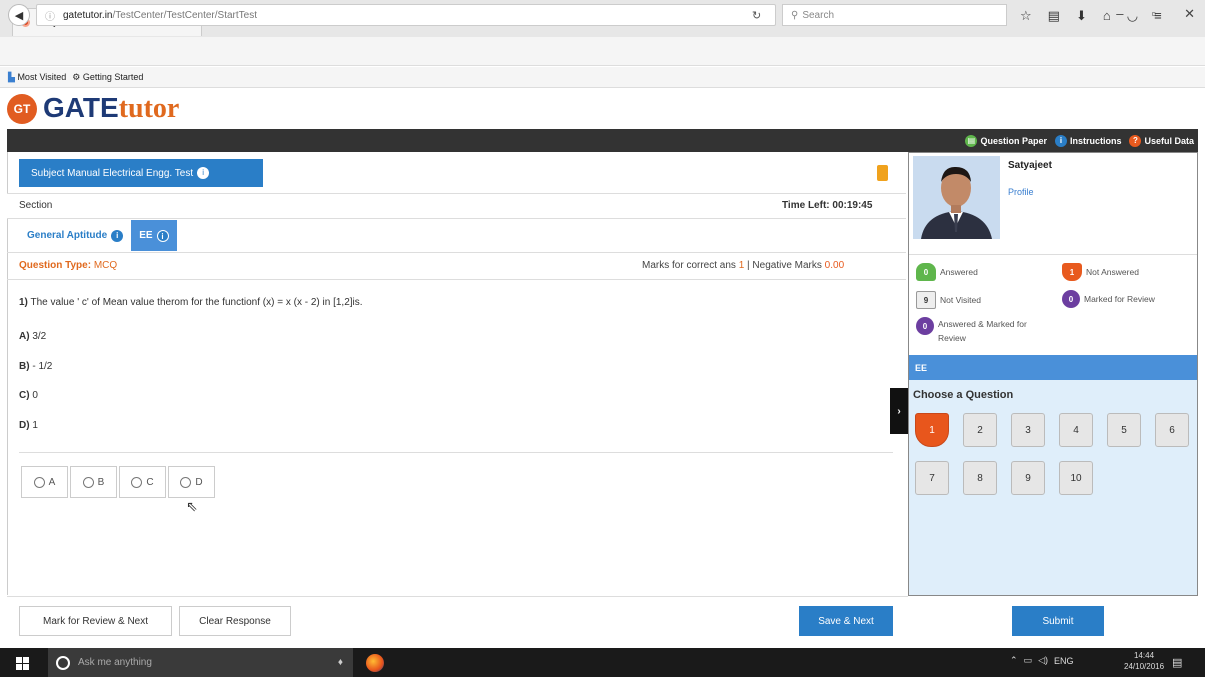 The height and width of the screenshot is (677, 1205). I want to click on question-button-6: 6, so click(1172, 430).